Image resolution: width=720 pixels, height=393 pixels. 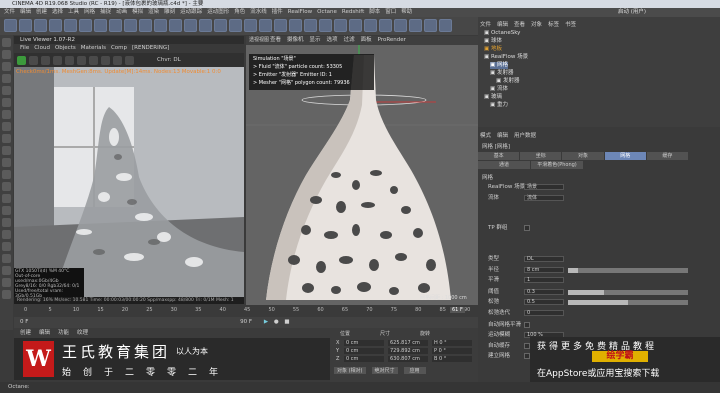 What do you see at coordinates (276, 322) in the screenshot?
I see `record-icon: ●` at bounding box center [276, 322].